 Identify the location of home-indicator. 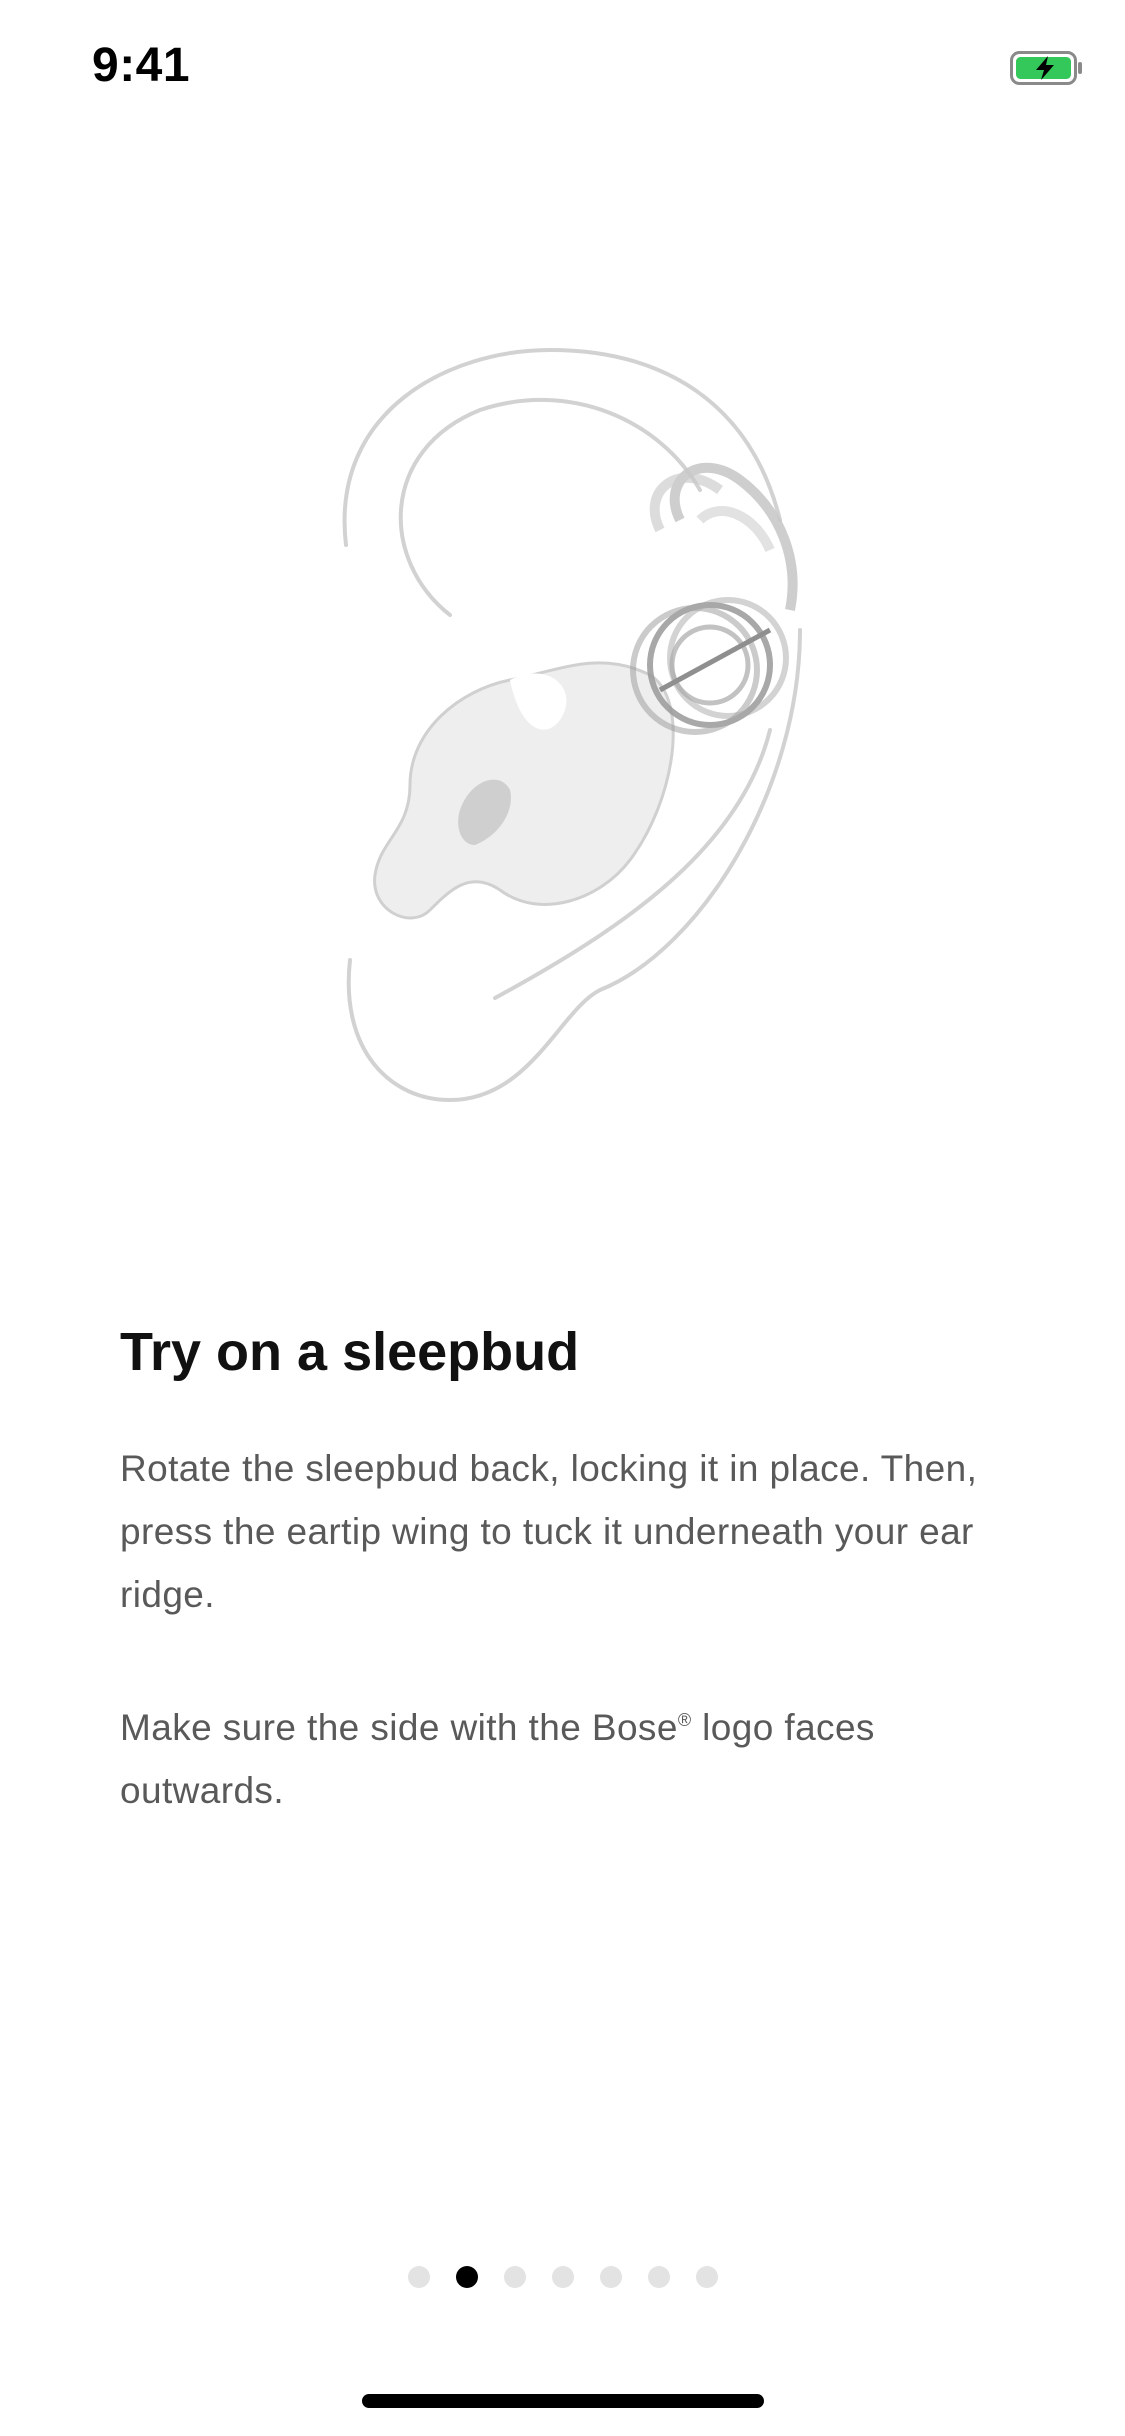
(563, 2401).